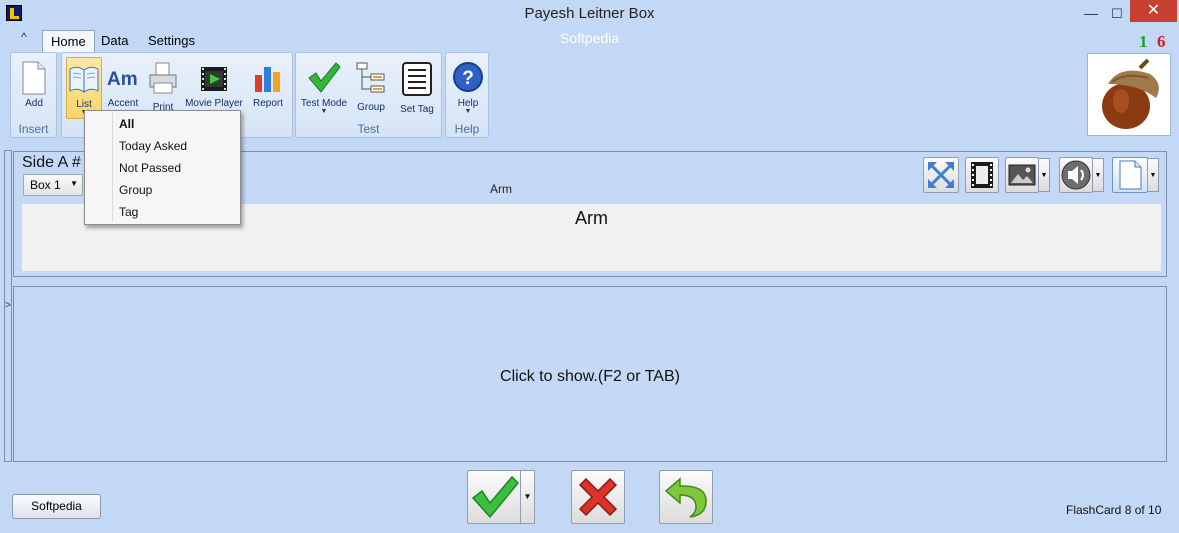 The height and width of the screenshot is (533, 1179). I want to click on tree-icon, so click(370, 77).